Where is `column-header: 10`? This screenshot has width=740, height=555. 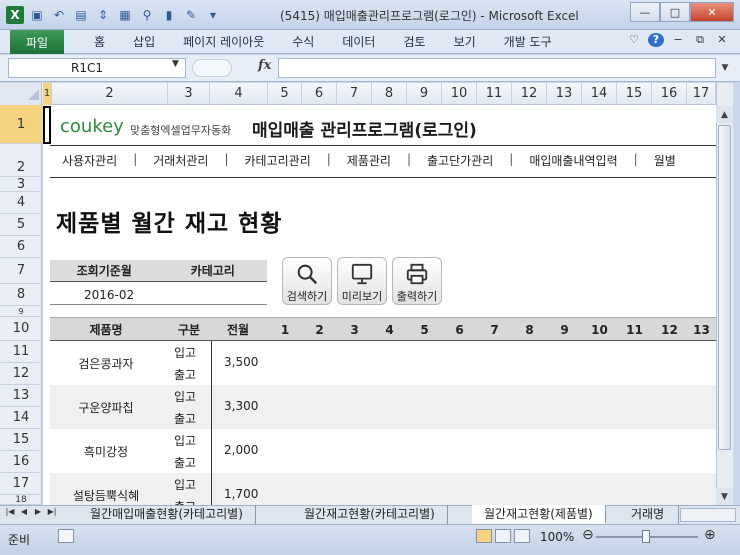
column-header: 10 is located at coordinates (459, 94).